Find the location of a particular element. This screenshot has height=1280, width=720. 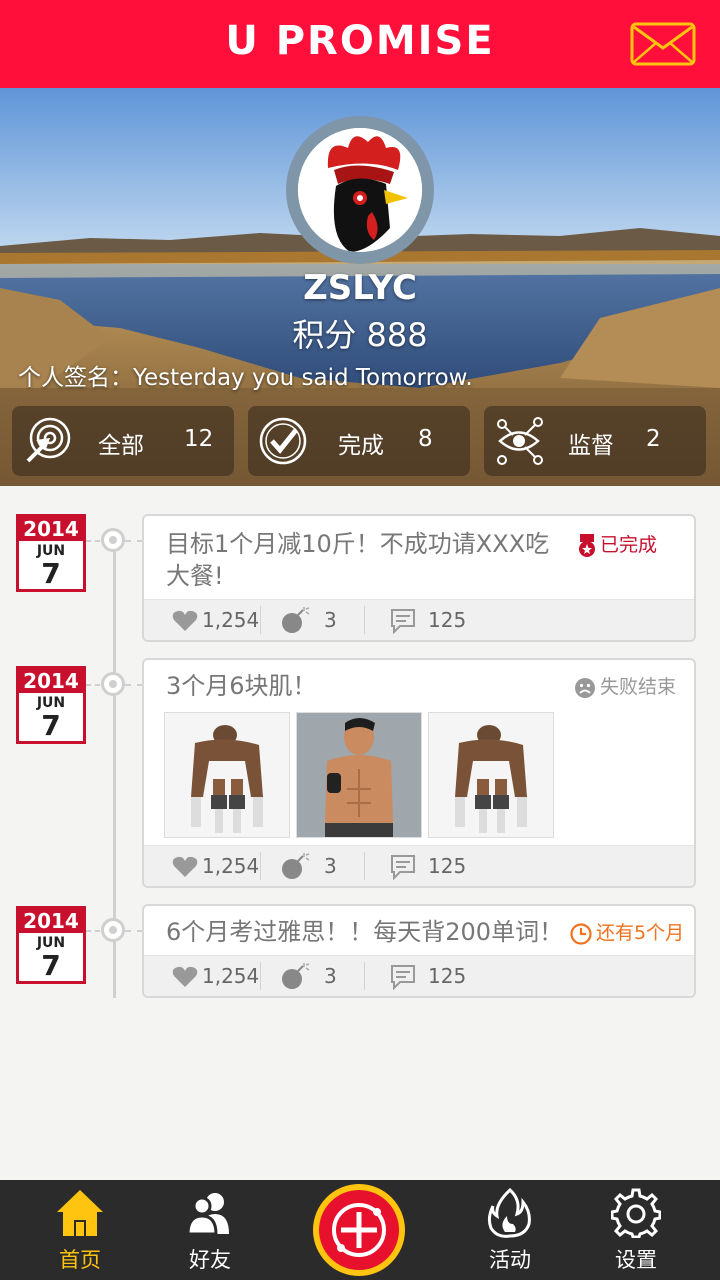

clock-icon is located at coordinates (581, 933).